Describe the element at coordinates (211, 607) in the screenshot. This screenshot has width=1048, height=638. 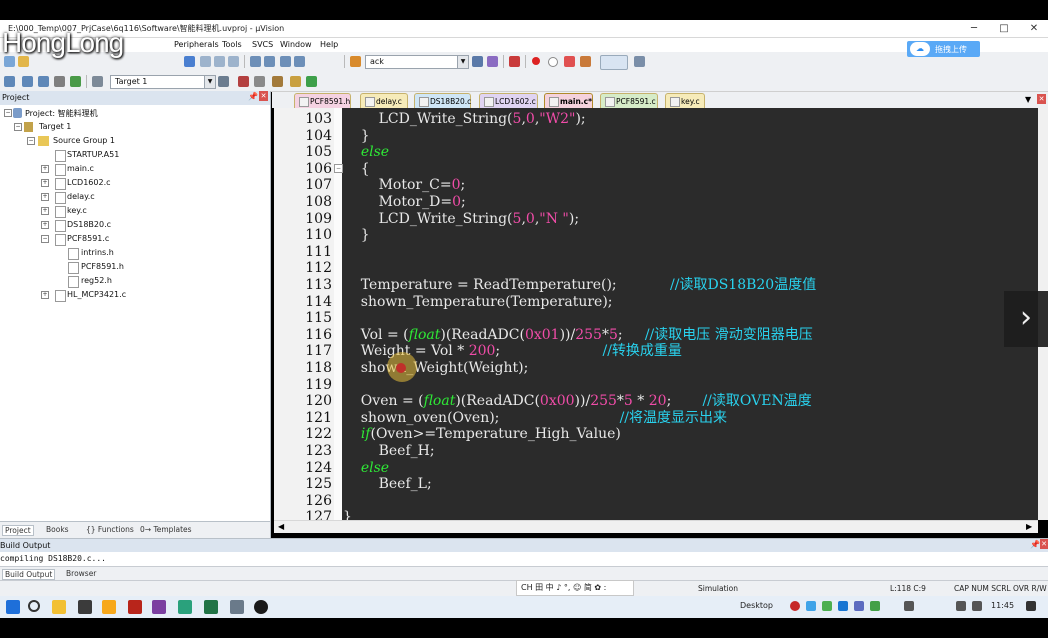
I see `excel-icon` at that location.